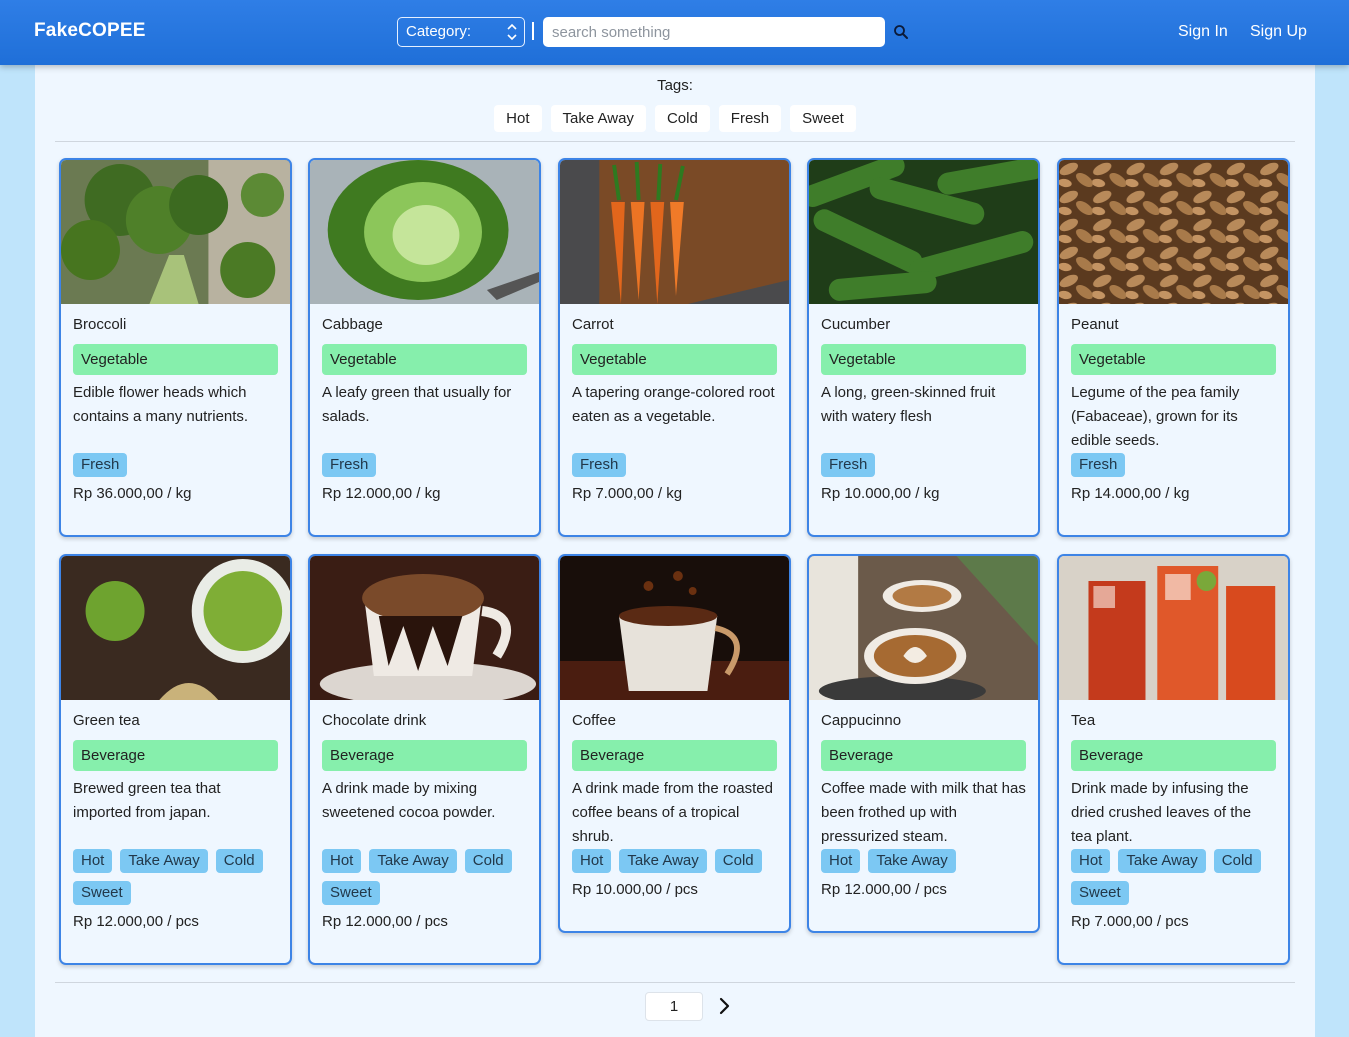 Image resolution: width=1349 pixels, height=1037 pixels. Describe the element at coordinates (424, 628) in the screenshot. I see `chocolate-drink-image` at that location.